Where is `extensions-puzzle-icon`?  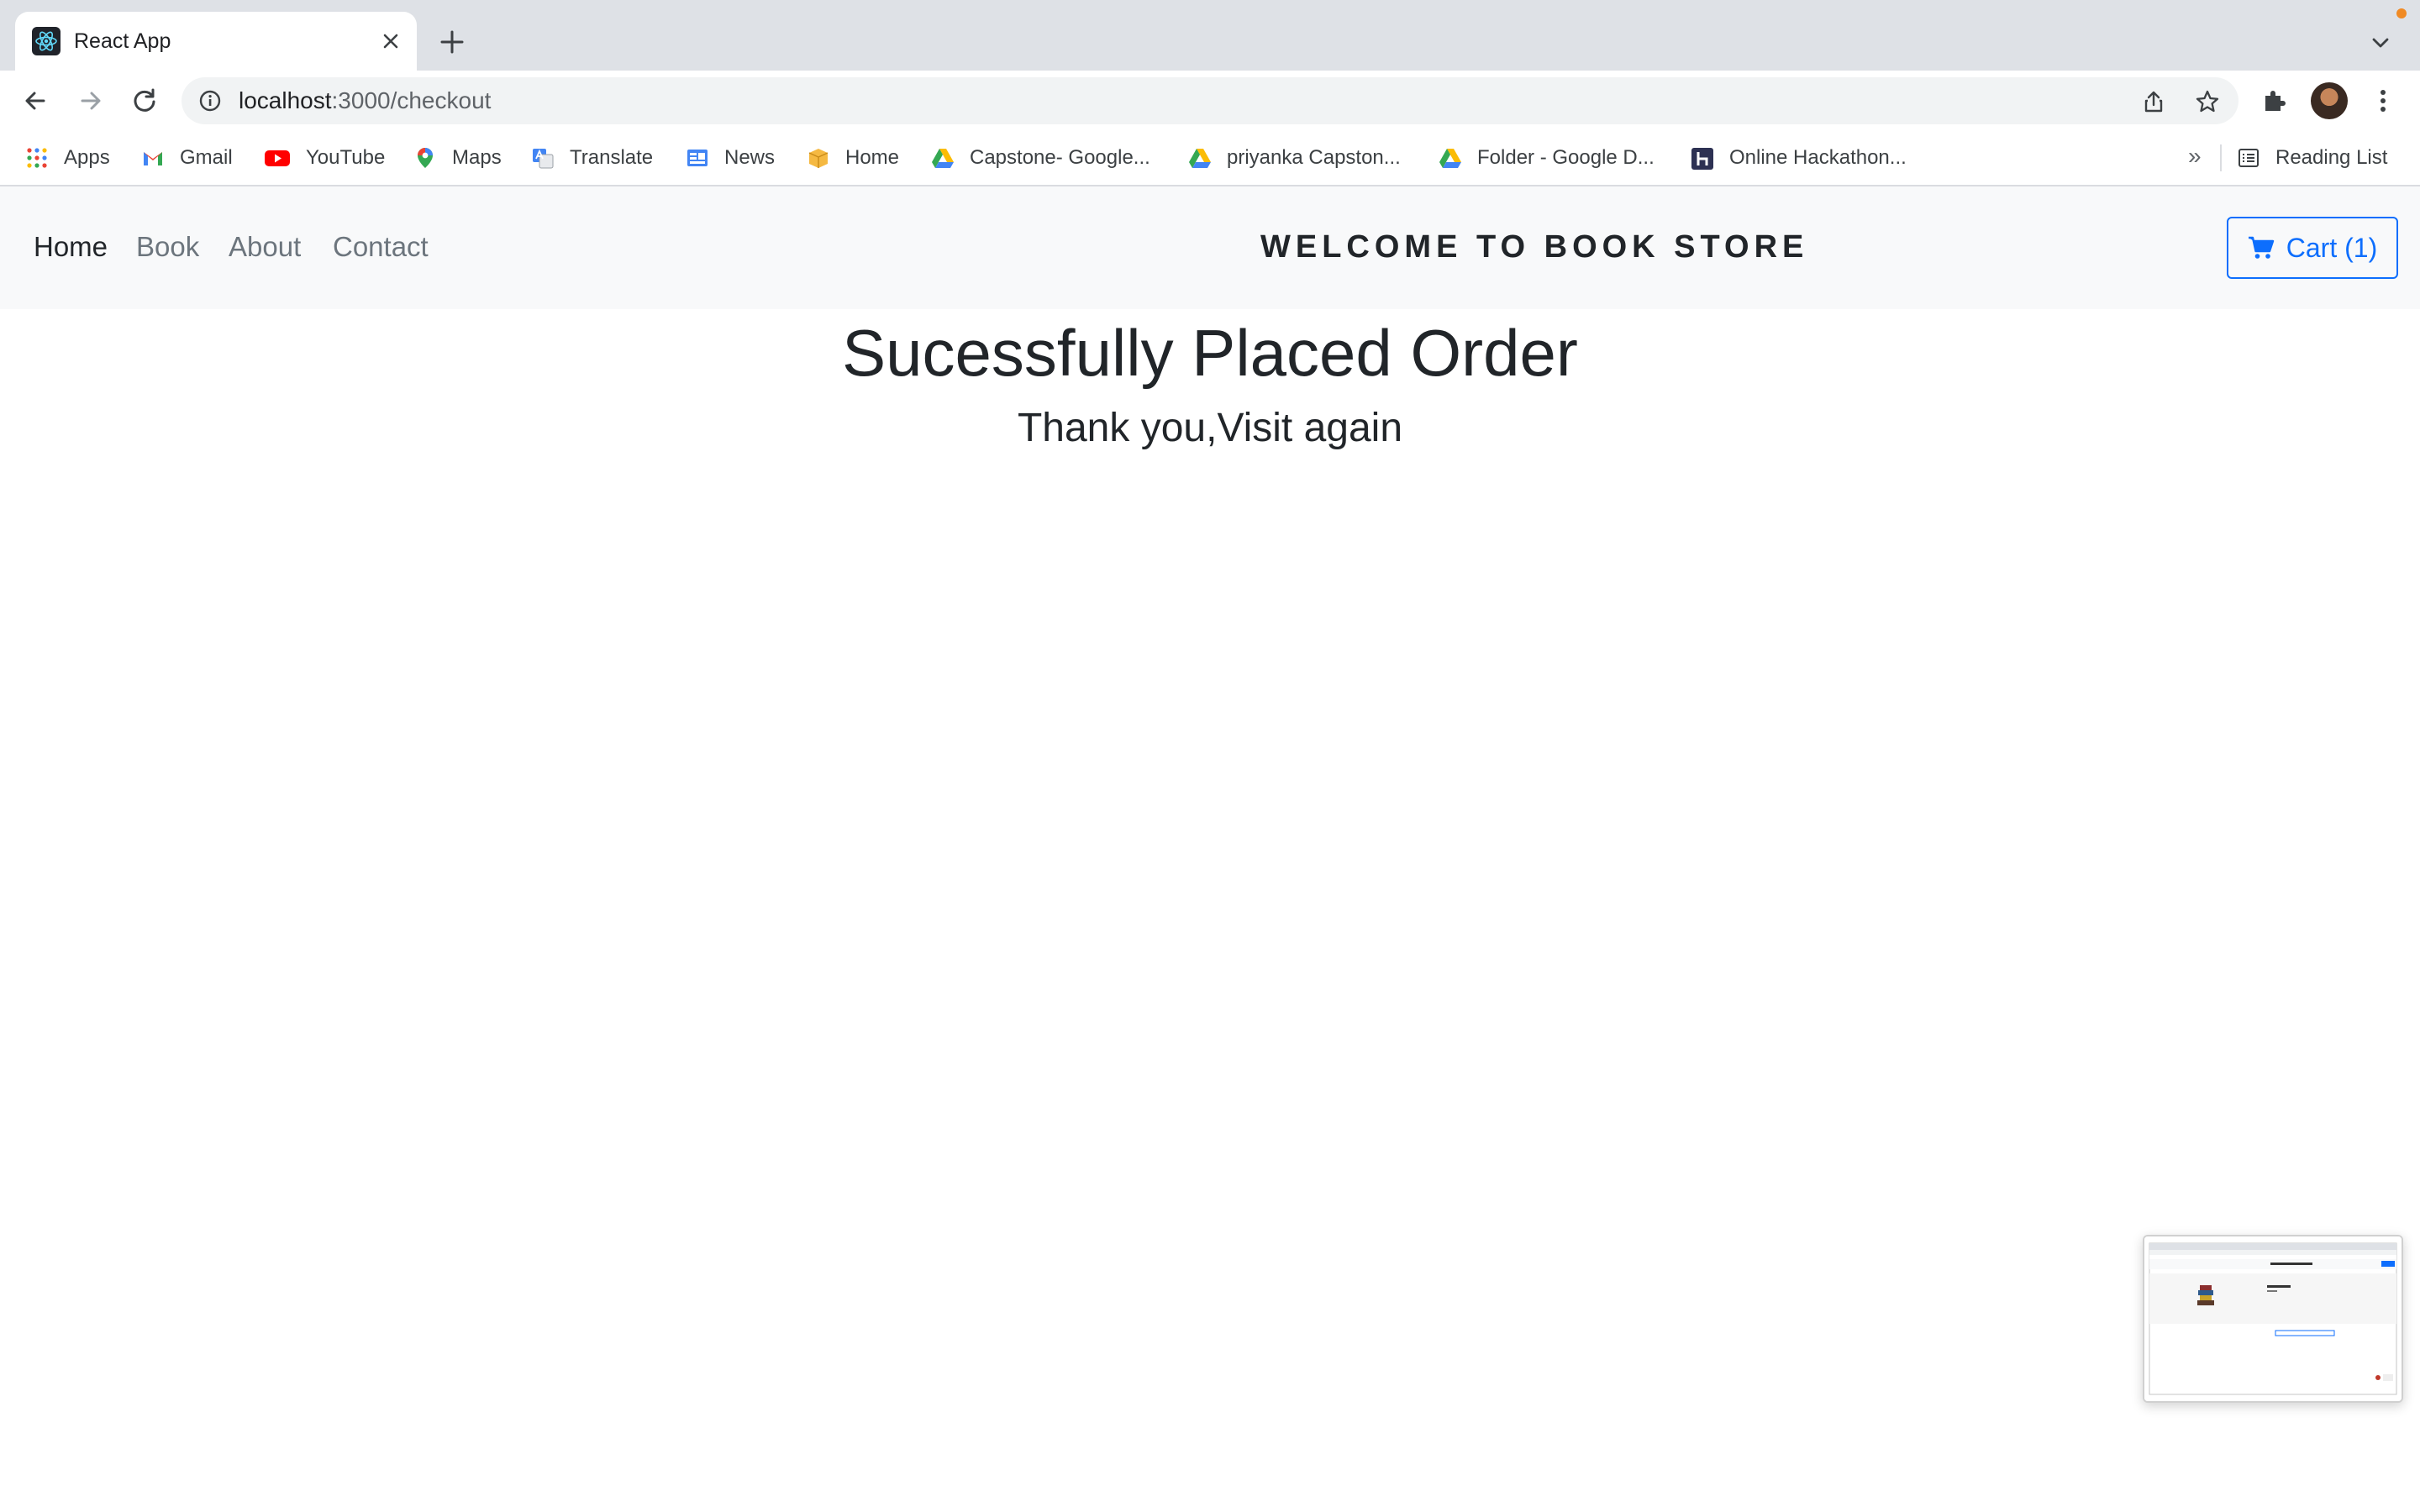
extensions-puzzle-icon is located at coordinates (2274, 101).